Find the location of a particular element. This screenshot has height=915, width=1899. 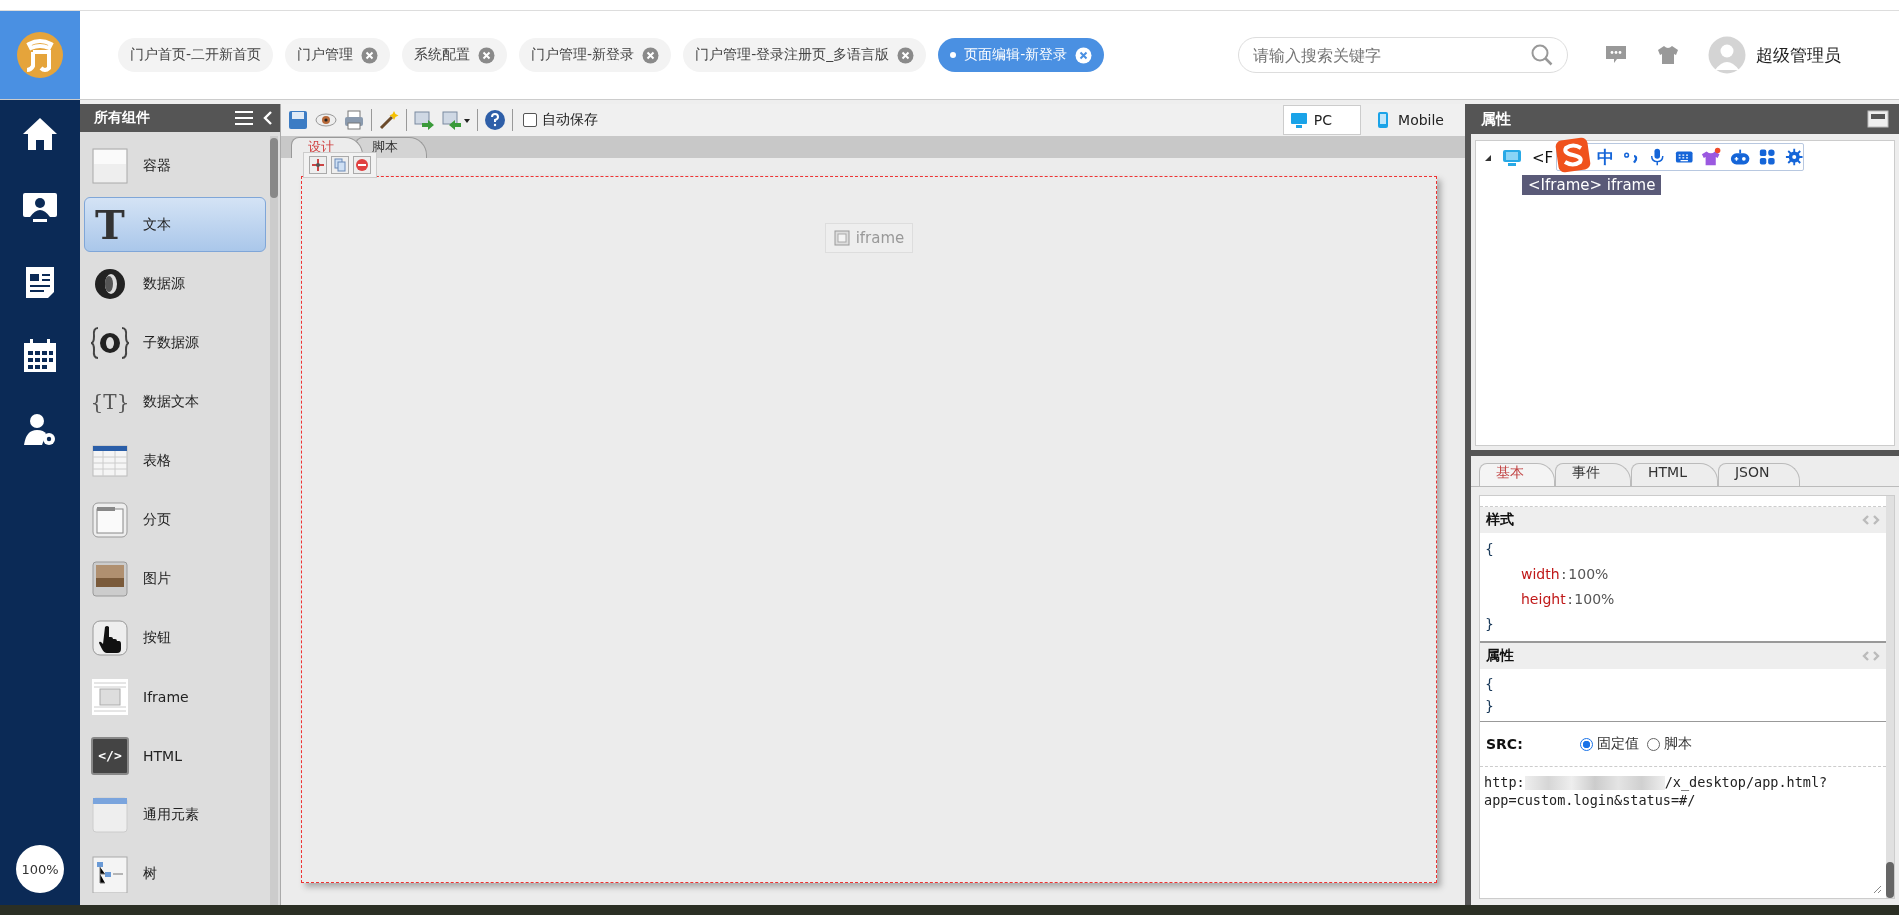

logo-icon is located at coordinates (40, 55).